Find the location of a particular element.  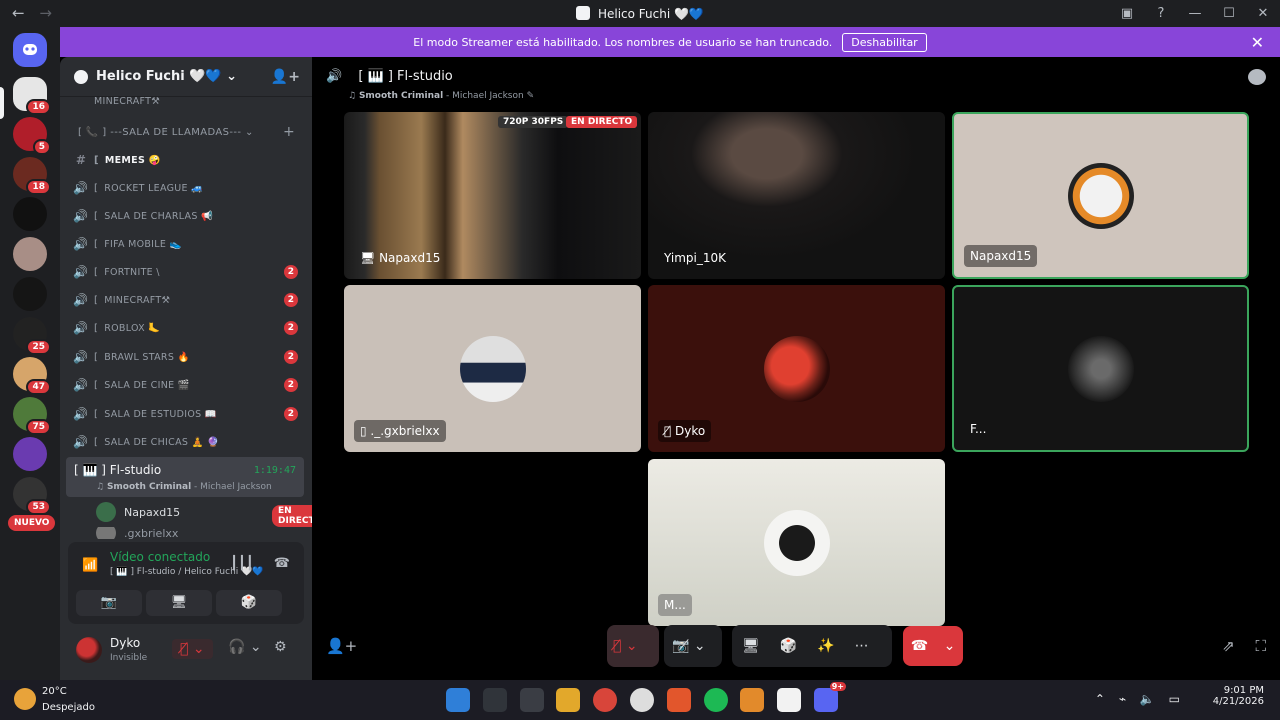

tile-label: Napaxd15 is located at coordinates (1001, 256).